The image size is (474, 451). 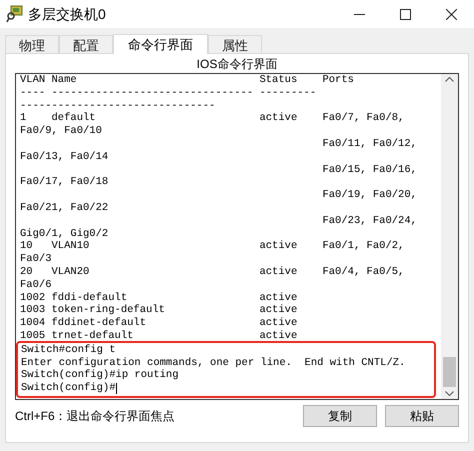 What do you see at coordinates (449, 393) in the screenshot?
I see `scroll-down-icon` at bounding box center [449, 393].